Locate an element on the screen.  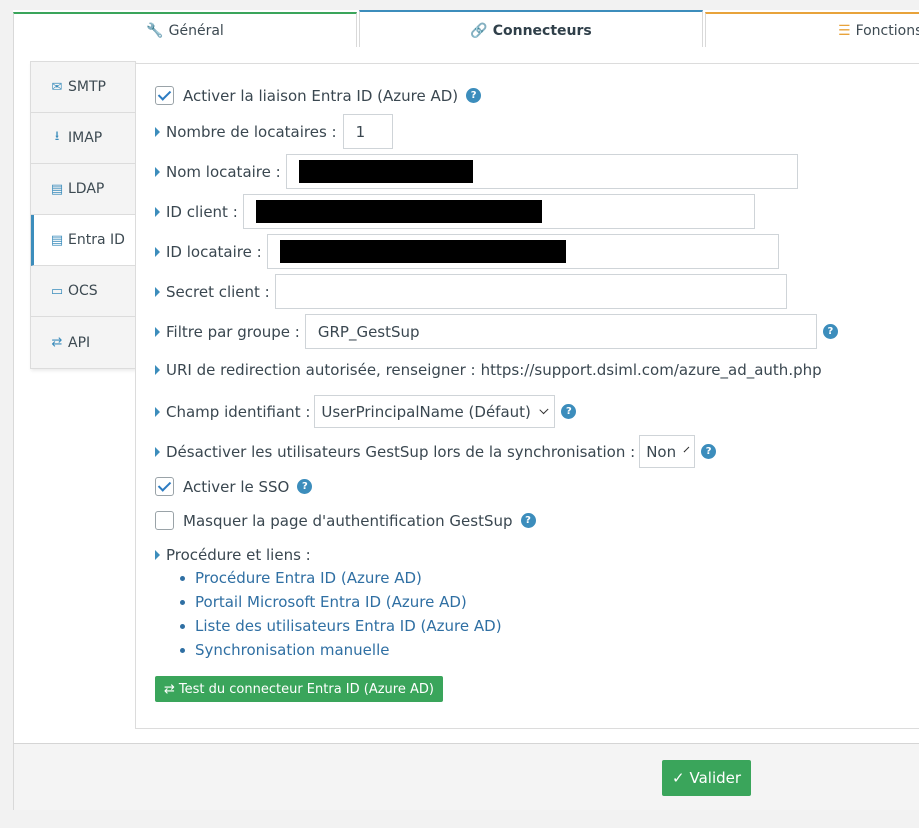
sso-label: Activer le SSO is located at coordinates (236, 486).